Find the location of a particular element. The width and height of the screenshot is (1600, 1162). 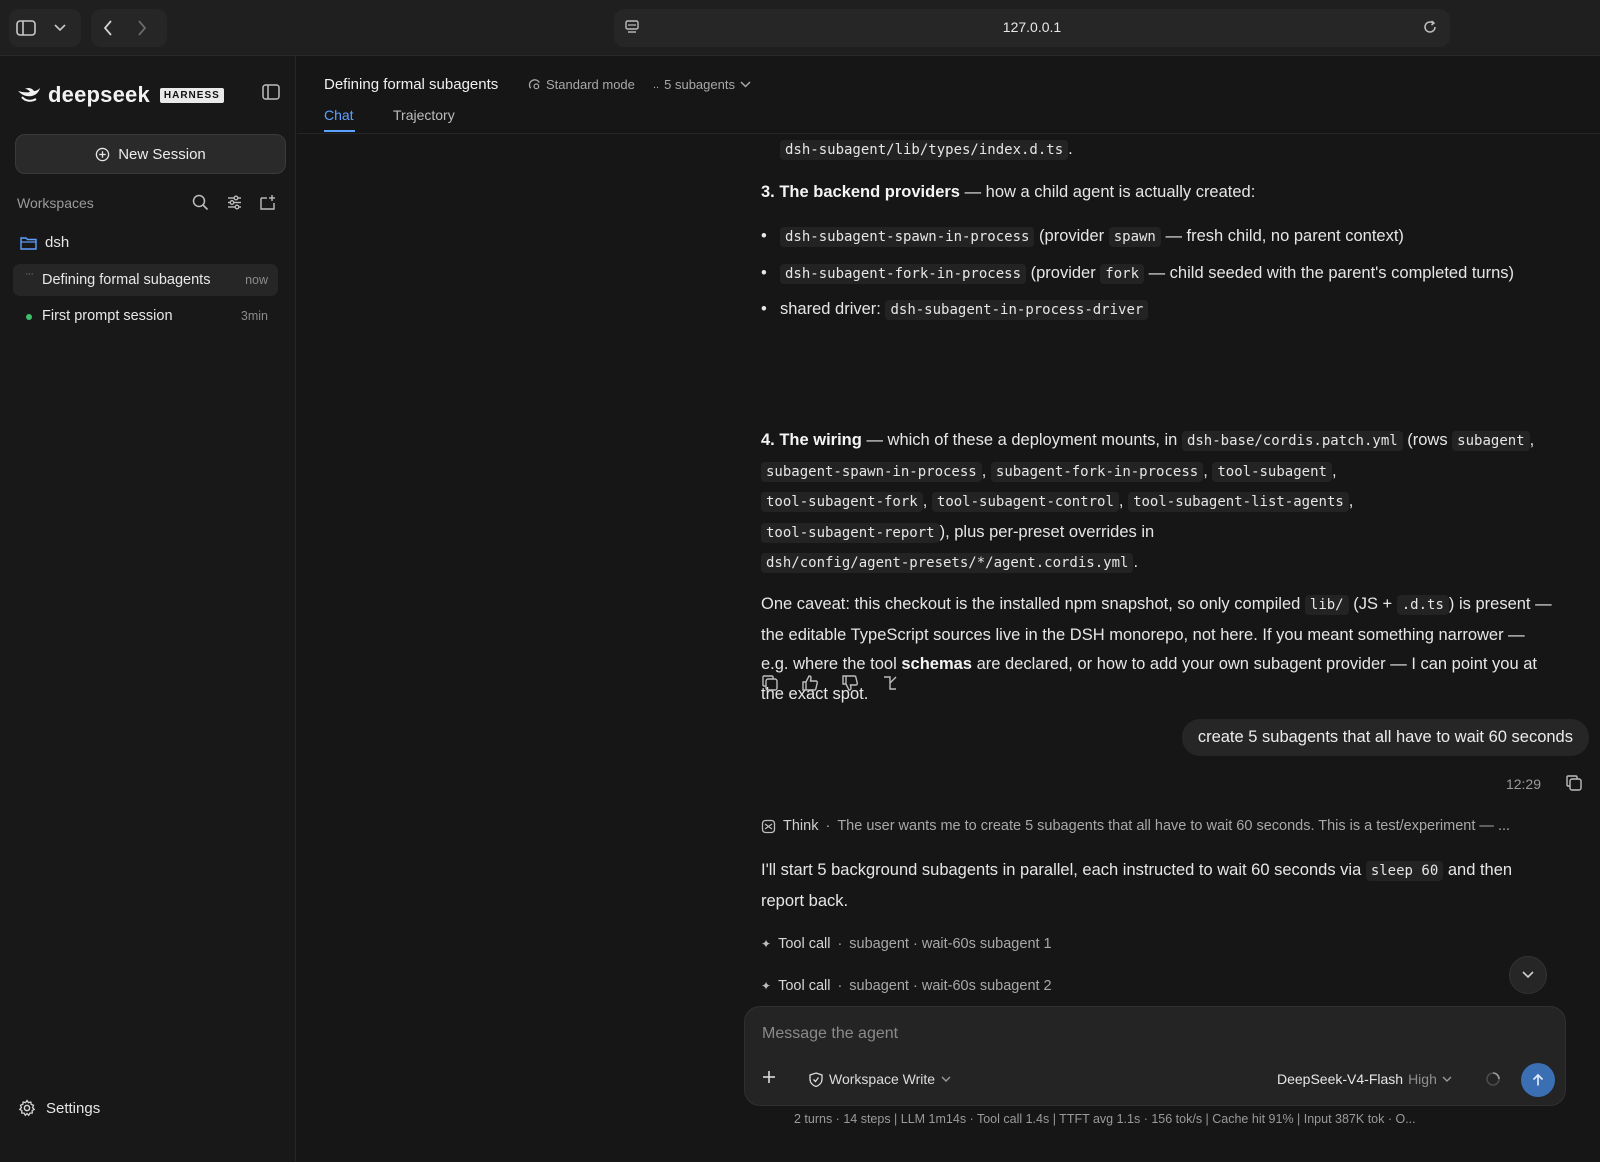

inline-code: tool-subagent-report is located at coordinates (850, 532).